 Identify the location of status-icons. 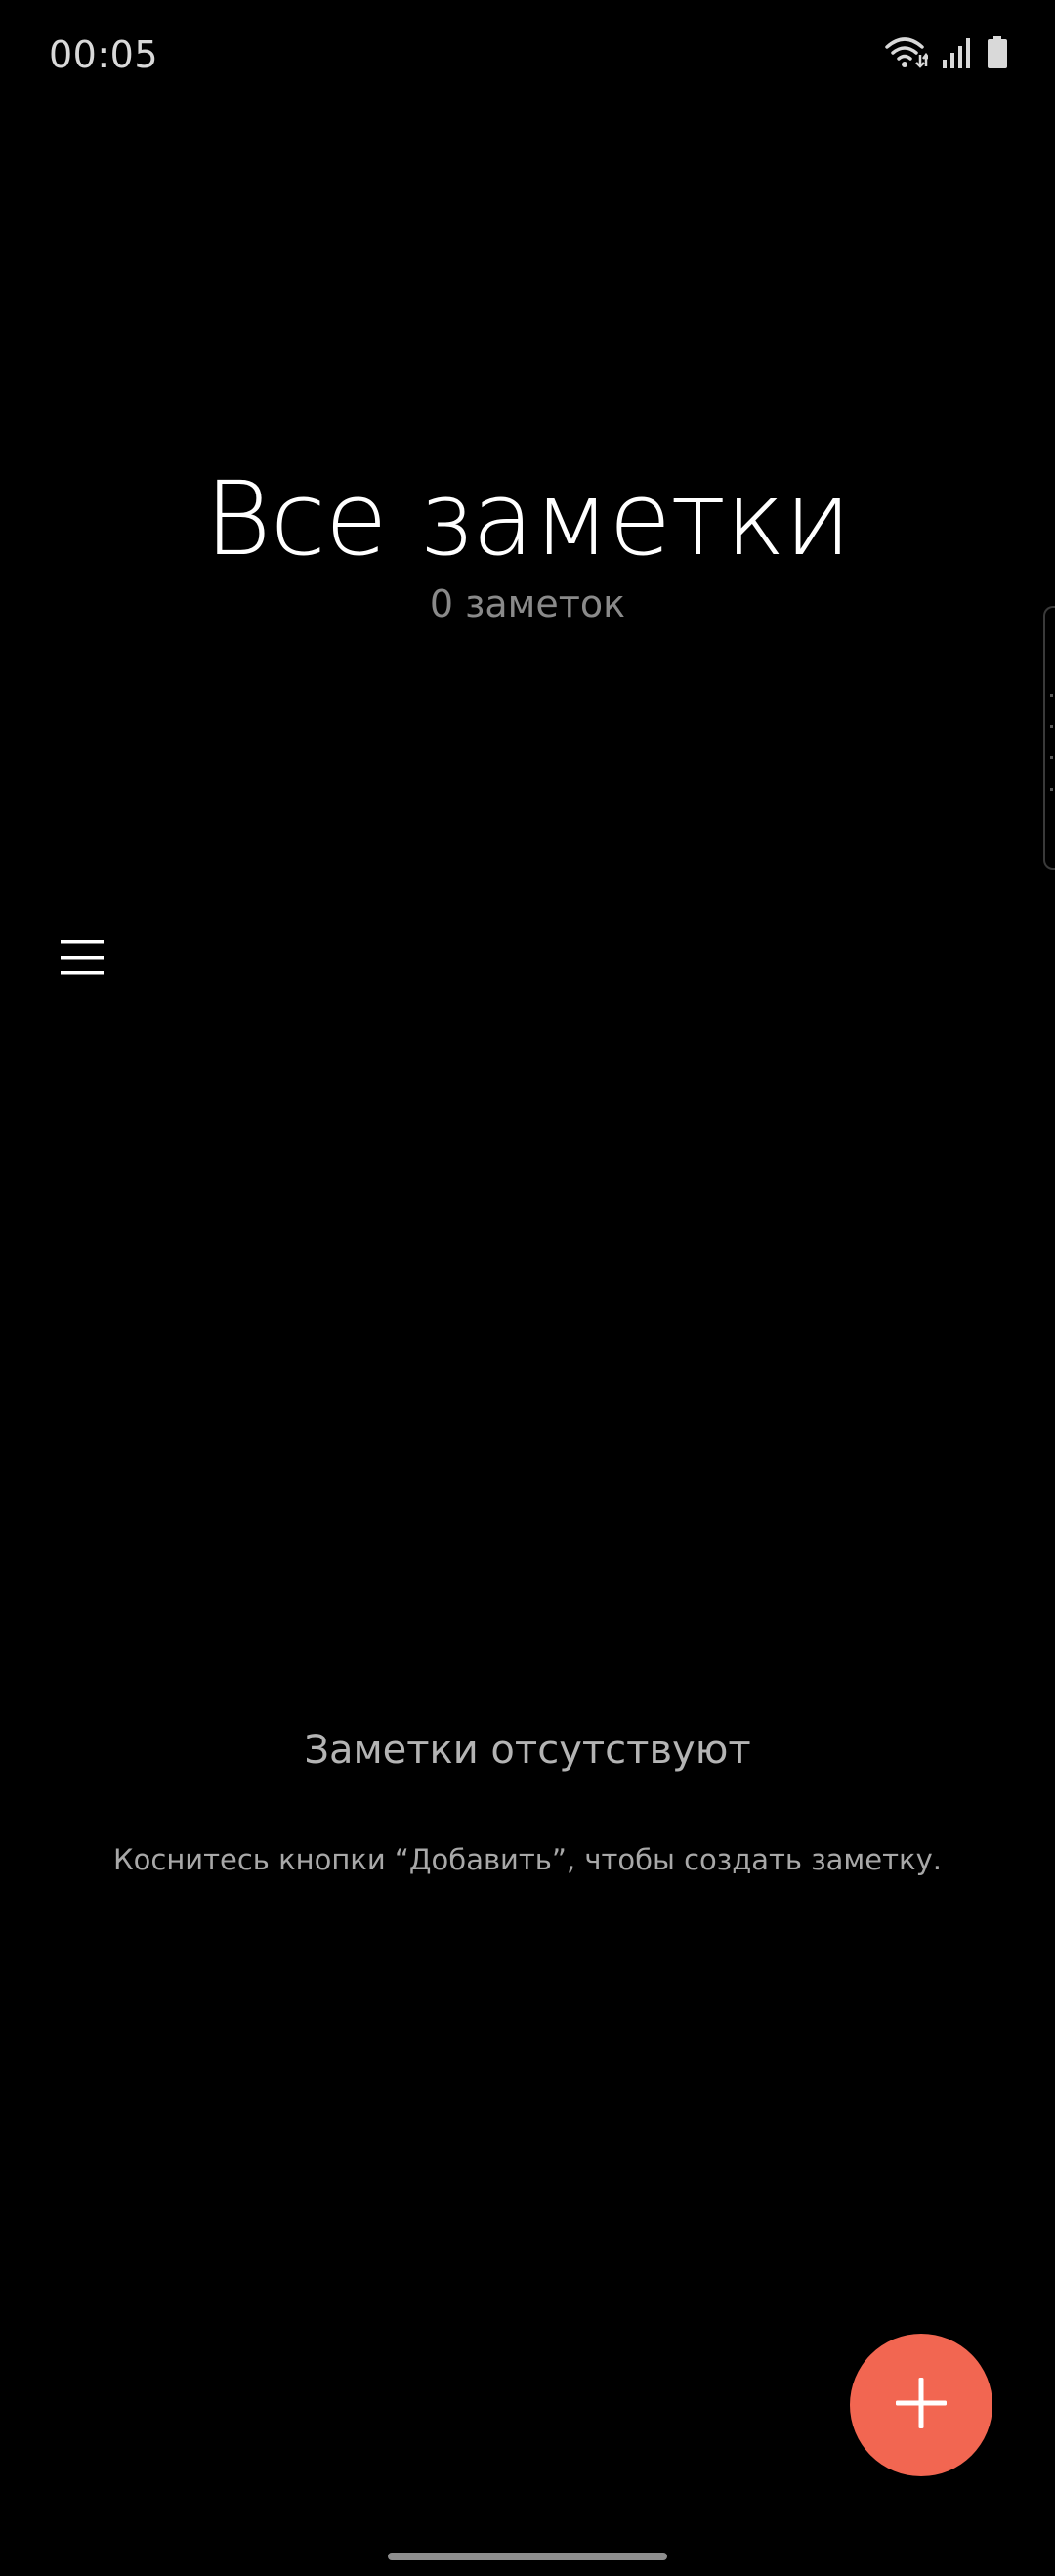
(946, 52).